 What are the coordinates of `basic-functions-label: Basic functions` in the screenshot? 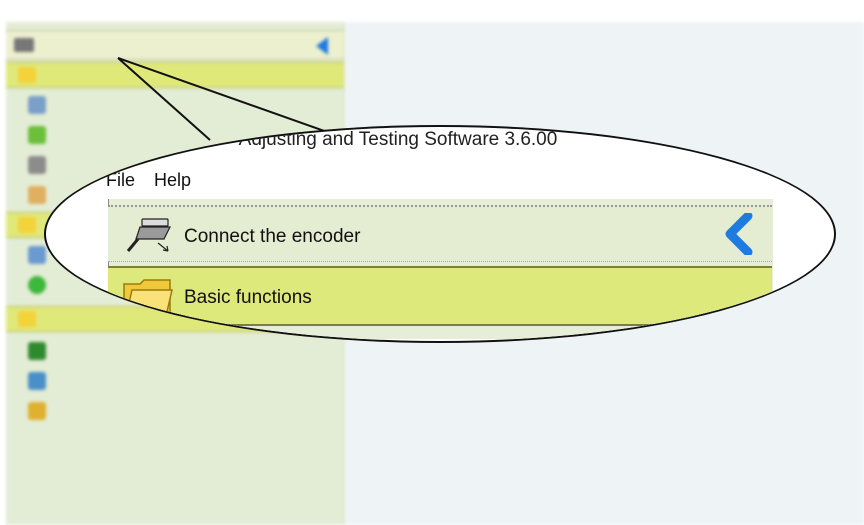 It's located at (248, 297).